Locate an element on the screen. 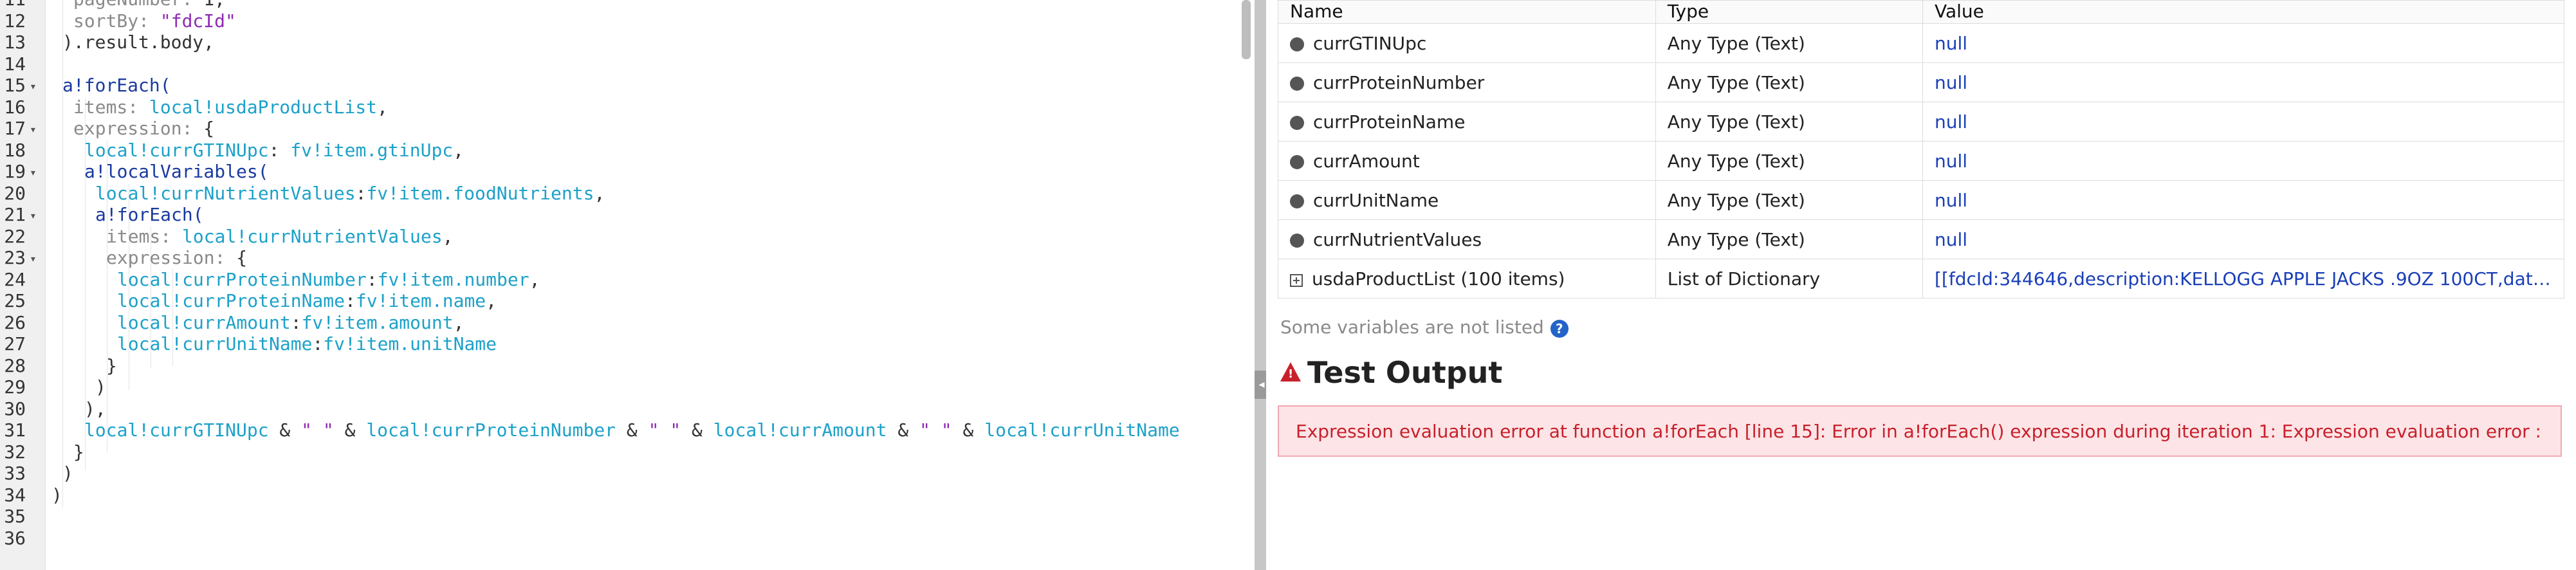 Image resolution: width=2576 pixels, height=570 pixels. table-row: currProteinNumber Any Type (Text) null is located at coordinates (1921, 82).